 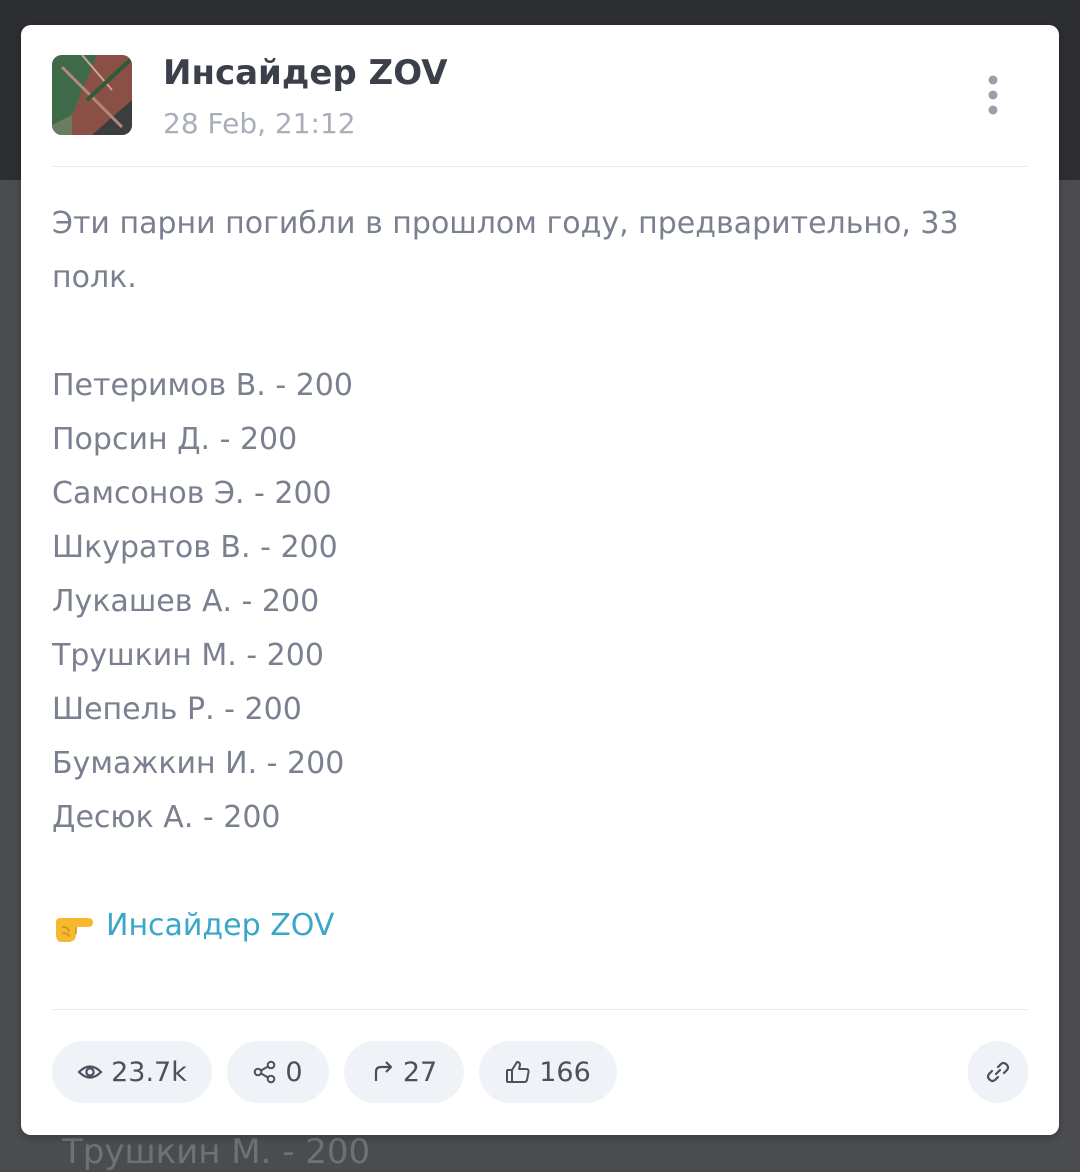 I want to click on footer-divider, so click(x=540, y=1009).